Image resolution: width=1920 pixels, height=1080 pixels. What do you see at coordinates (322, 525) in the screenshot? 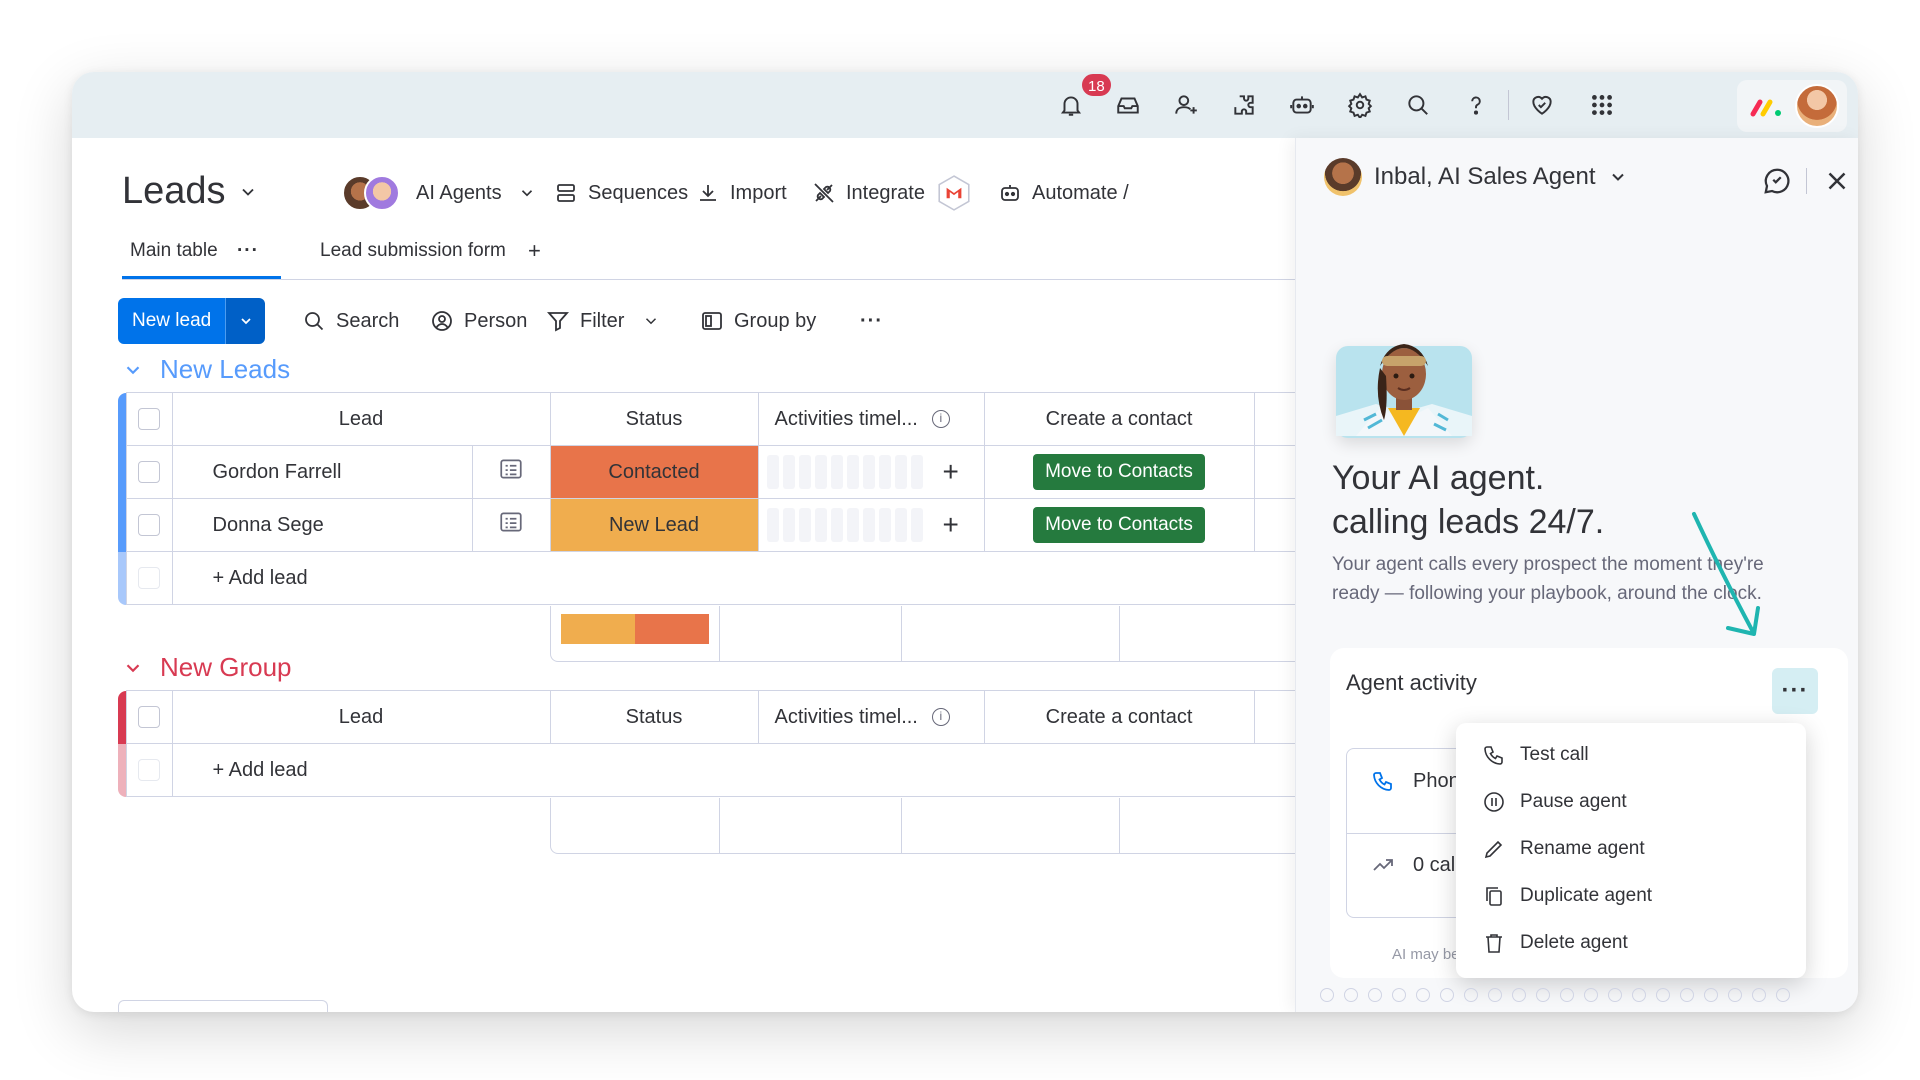
I see `lead-name-cell: Donna Sege` at bounding box center [322, 525].